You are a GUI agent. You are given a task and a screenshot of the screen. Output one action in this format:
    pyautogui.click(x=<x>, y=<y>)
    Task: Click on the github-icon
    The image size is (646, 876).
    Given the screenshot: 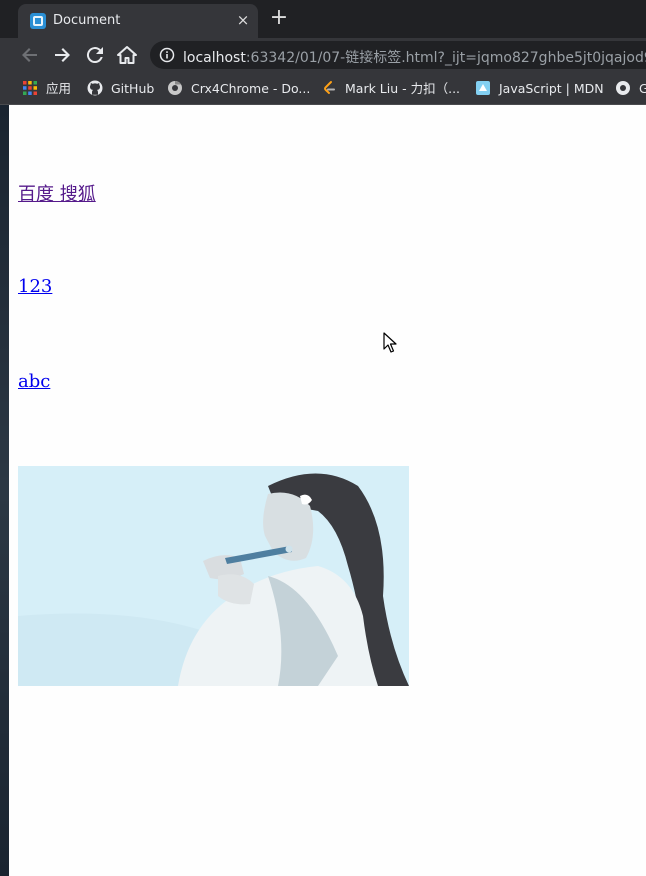 What is the action you would take?
    pyautogui.click(x=95, y=88)
    